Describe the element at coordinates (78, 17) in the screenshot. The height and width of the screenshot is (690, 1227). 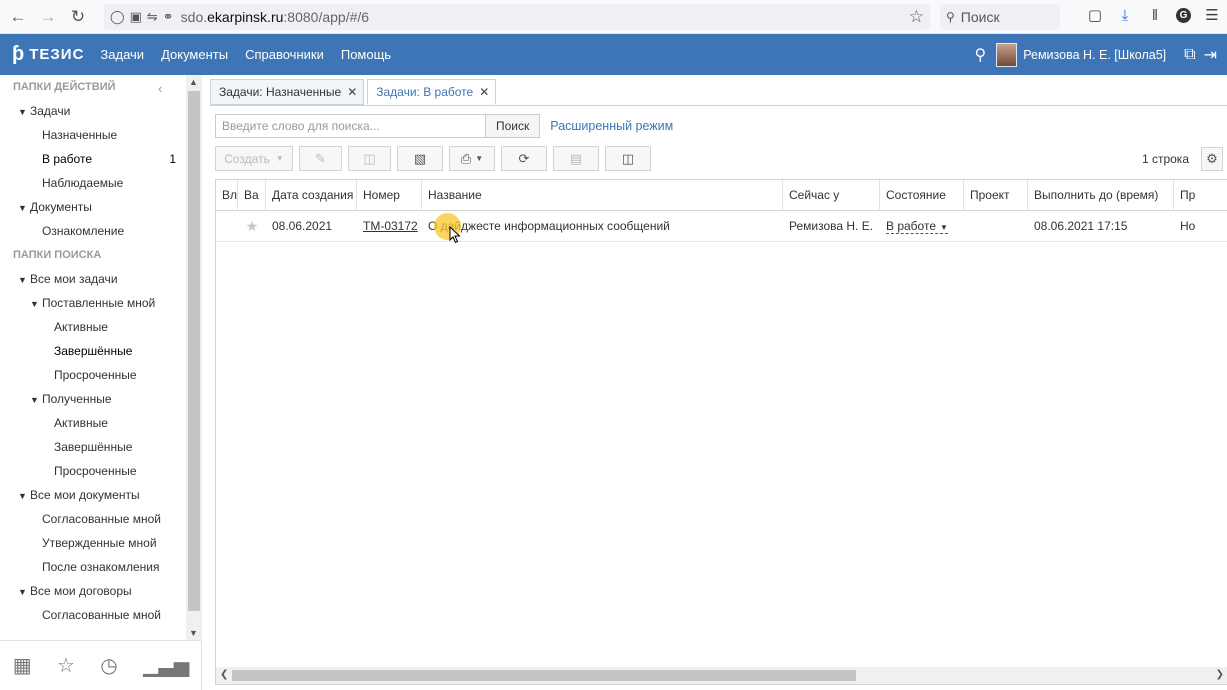
I see `reload-icon: ↻` at that location.